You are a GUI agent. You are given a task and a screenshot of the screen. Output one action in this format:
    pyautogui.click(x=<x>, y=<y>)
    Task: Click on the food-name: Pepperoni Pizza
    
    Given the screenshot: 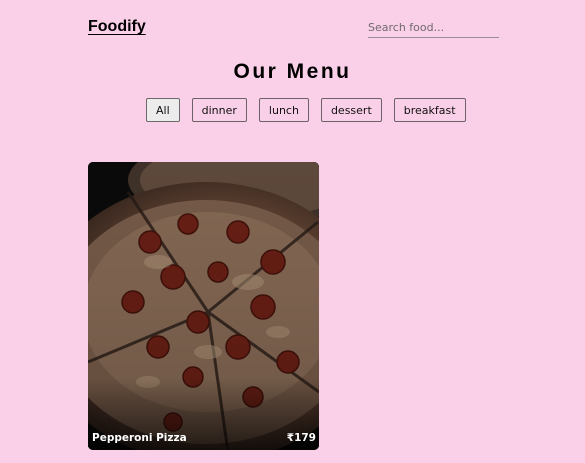 What is the action you would take?
    pyautogui.click(x=139, y=438)
    